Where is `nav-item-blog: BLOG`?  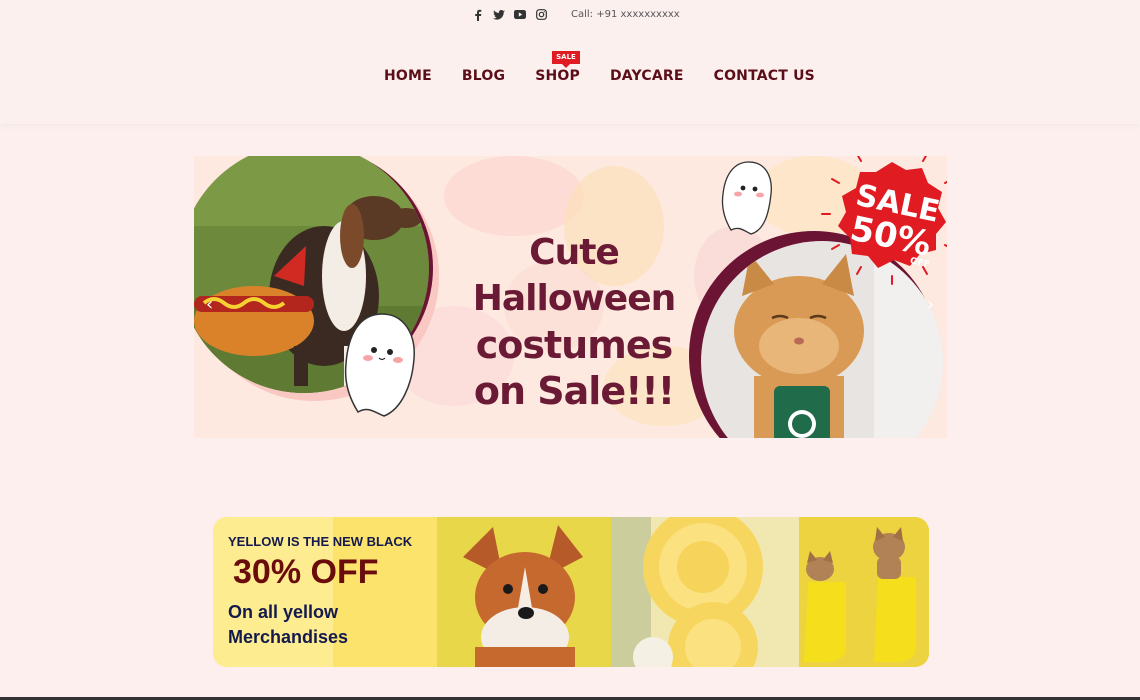 nav-item-blog: BLOG is located at coordinates (483, 76).